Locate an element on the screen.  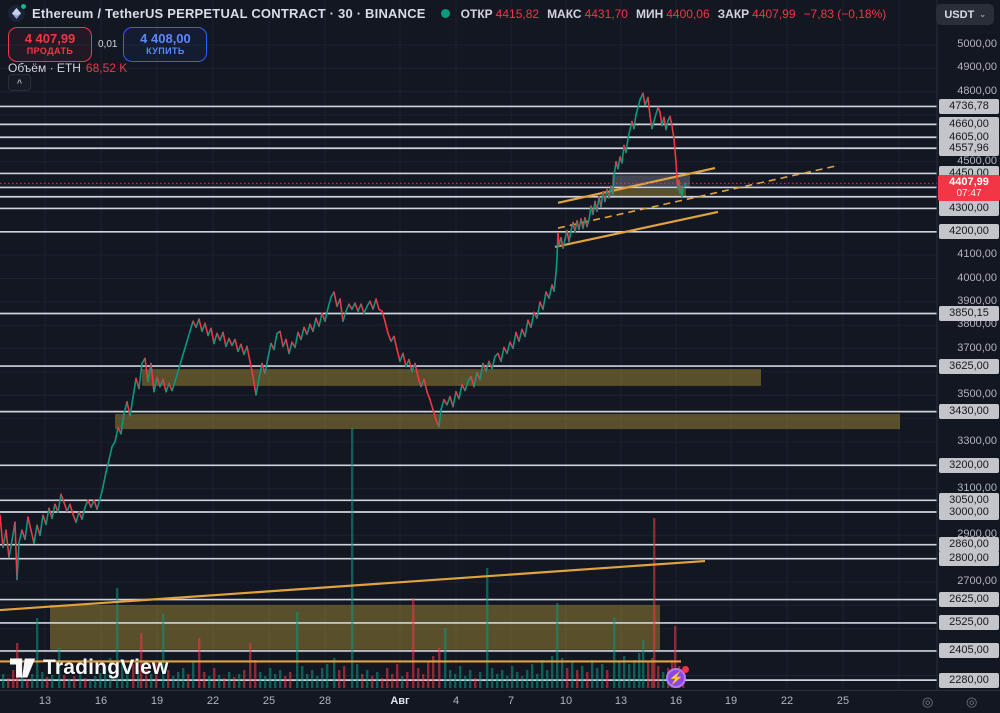
price-gridline-label: 4500,00 is located at coordinates (977, 160).